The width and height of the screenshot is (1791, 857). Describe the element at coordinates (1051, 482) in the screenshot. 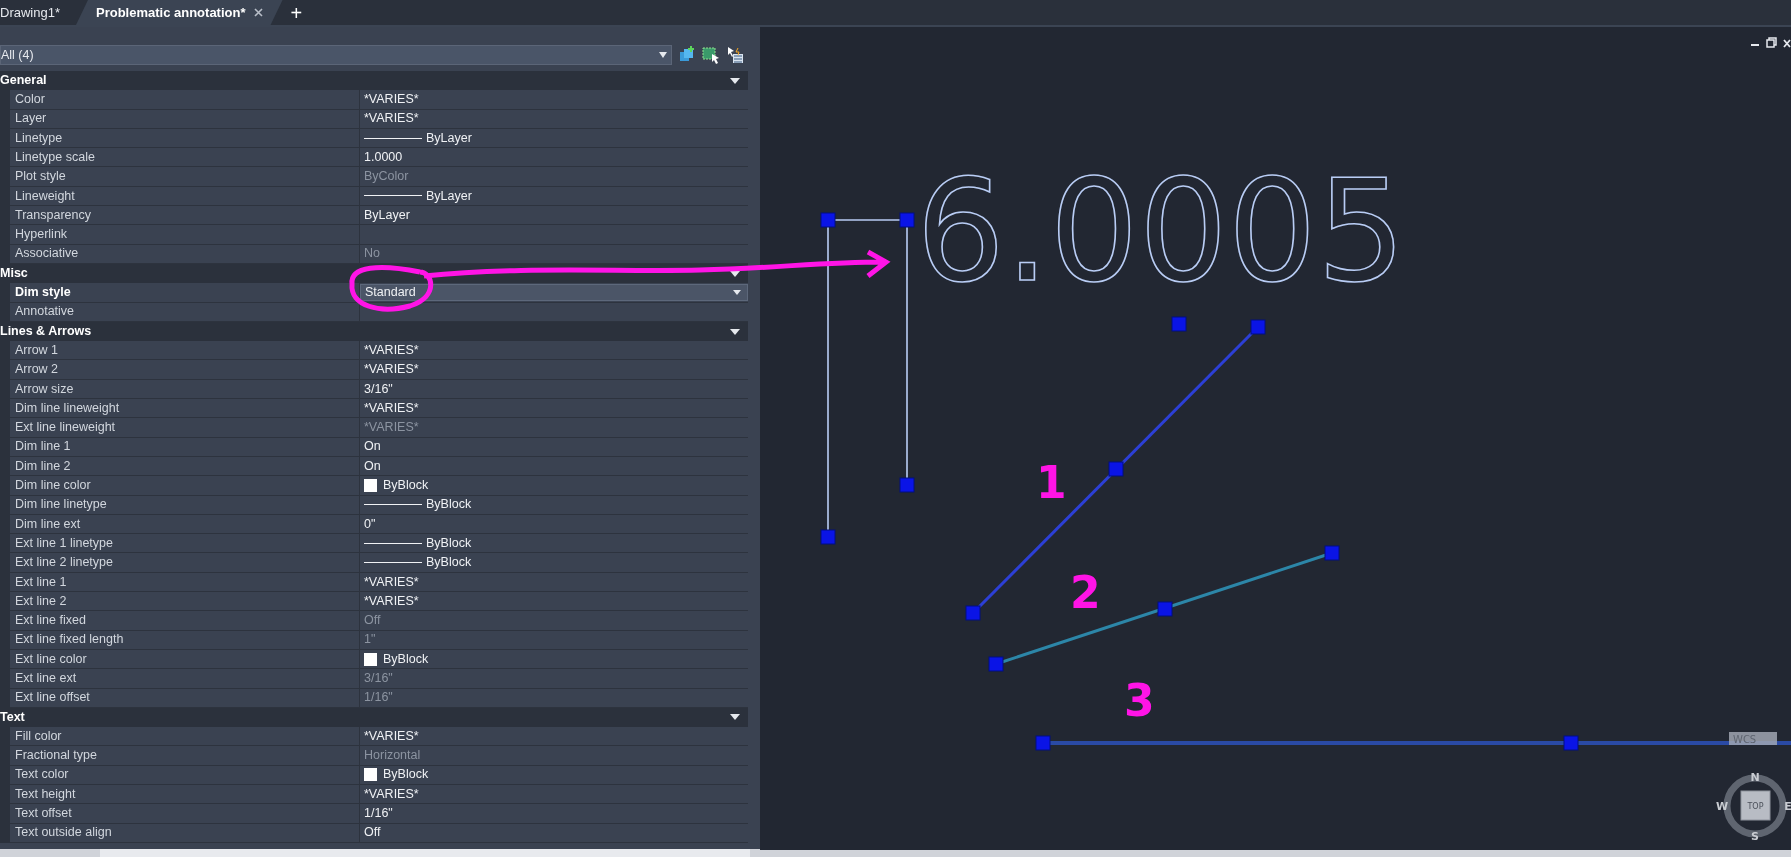

I see `markup-number: 1` at that location.